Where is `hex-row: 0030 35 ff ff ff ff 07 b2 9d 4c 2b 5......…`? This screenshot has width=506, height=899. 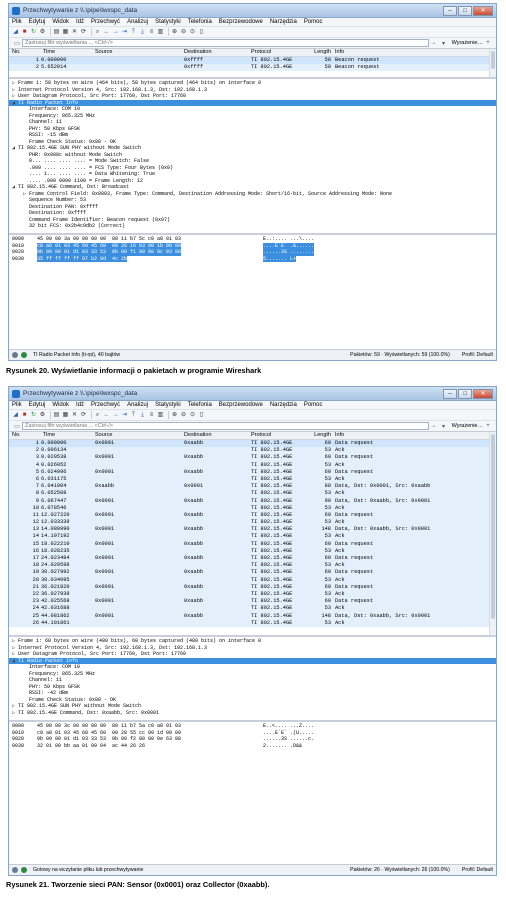
hex-row: 0030 35 ff ff ff ff 07 b2 9d 4c 2b 5......… is located at coordinates (252, 258).